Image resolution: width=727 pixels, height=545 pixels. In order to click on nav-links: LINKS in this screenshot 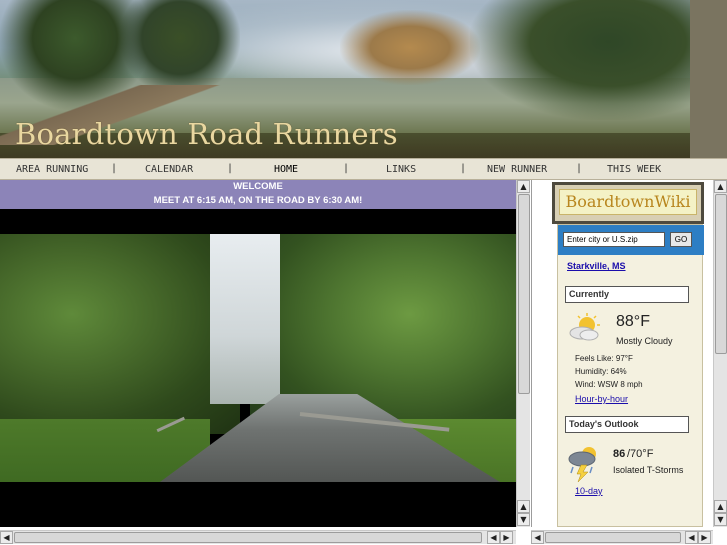, I will do `click(401, 169)`.